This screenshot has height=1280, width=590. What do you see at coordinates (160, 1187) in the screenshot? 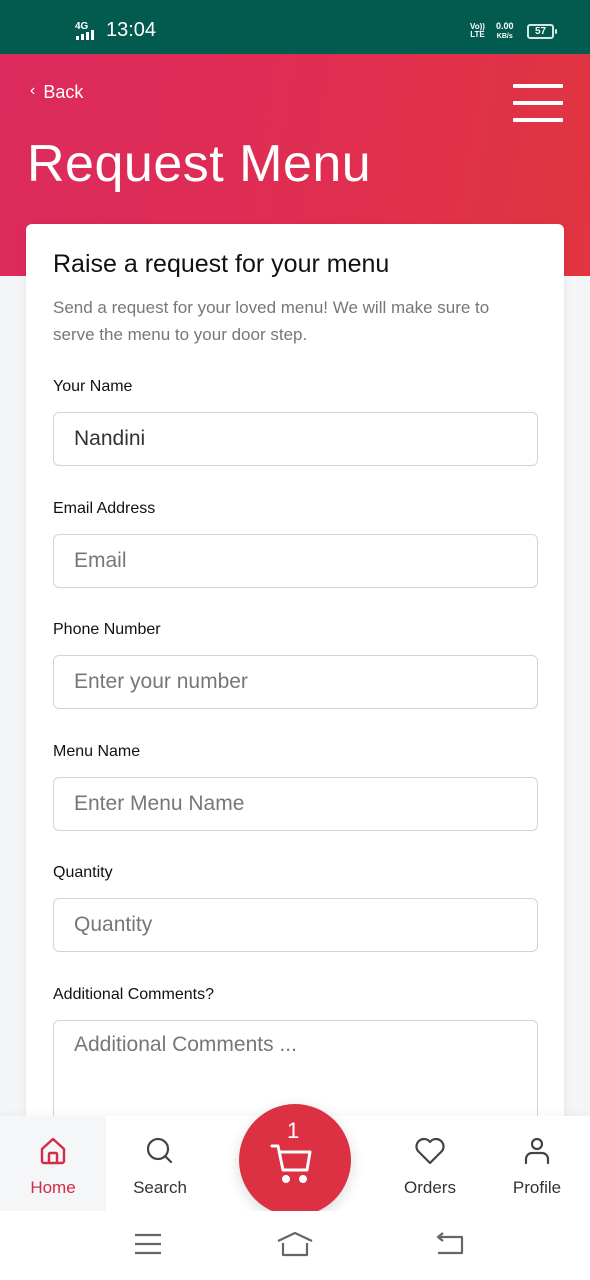
I see `nav-search-label: Search` at bounding box center [160, 1187].